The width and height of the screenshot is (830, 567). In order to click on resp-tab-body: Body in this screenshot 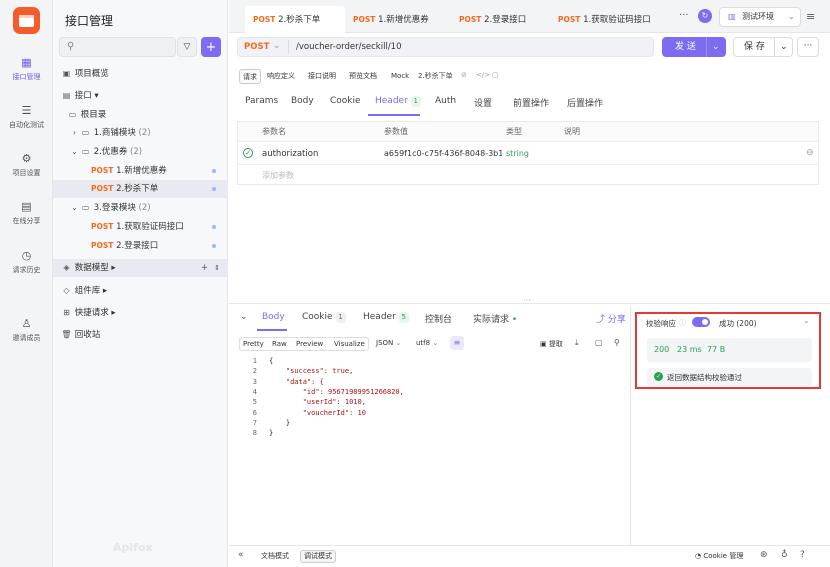, I will do `click(273, 317)`.